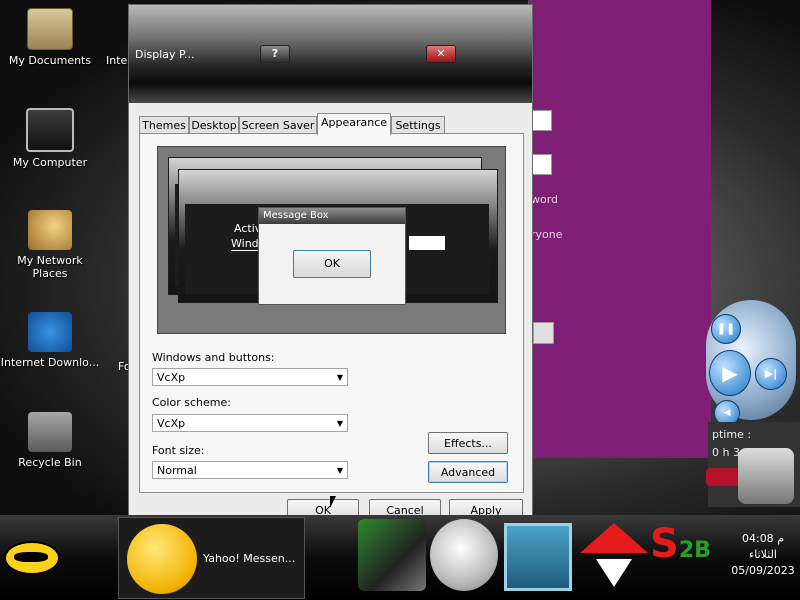  I want to click on font-size-label: Font size:, so click(178, 450).